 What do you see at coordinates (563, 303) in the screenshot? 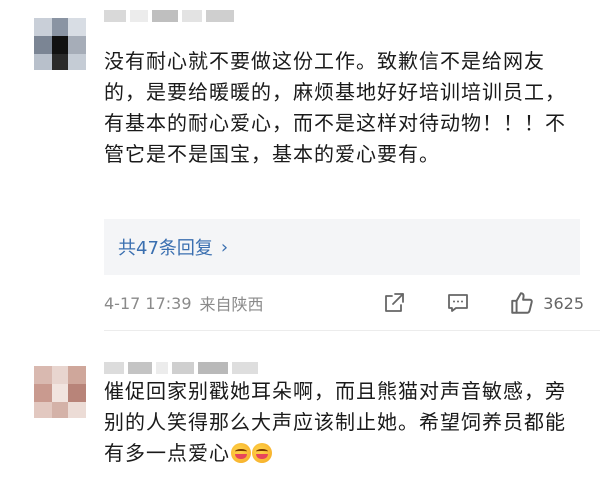
I see `like-count: 3625` at bounding box center [563, 303].